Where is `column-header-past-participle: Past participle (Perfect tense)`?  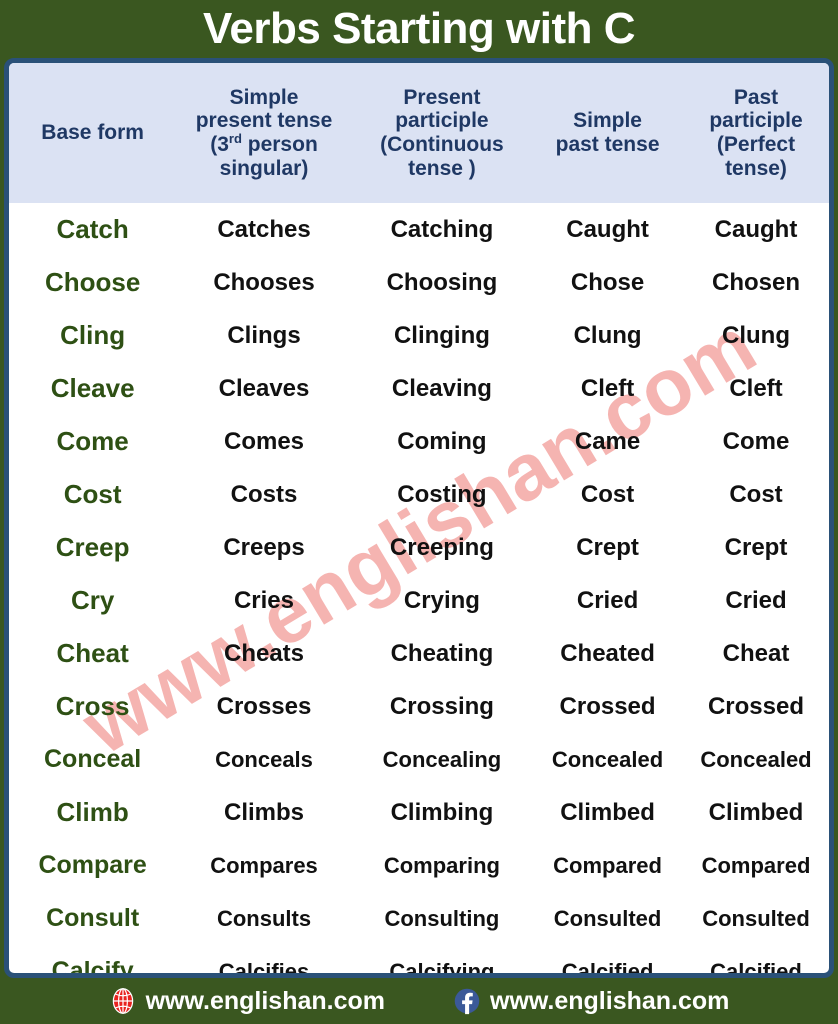 column-header-past-participle: Past participle (Perfect tense) is located at coordinates (756, 133).